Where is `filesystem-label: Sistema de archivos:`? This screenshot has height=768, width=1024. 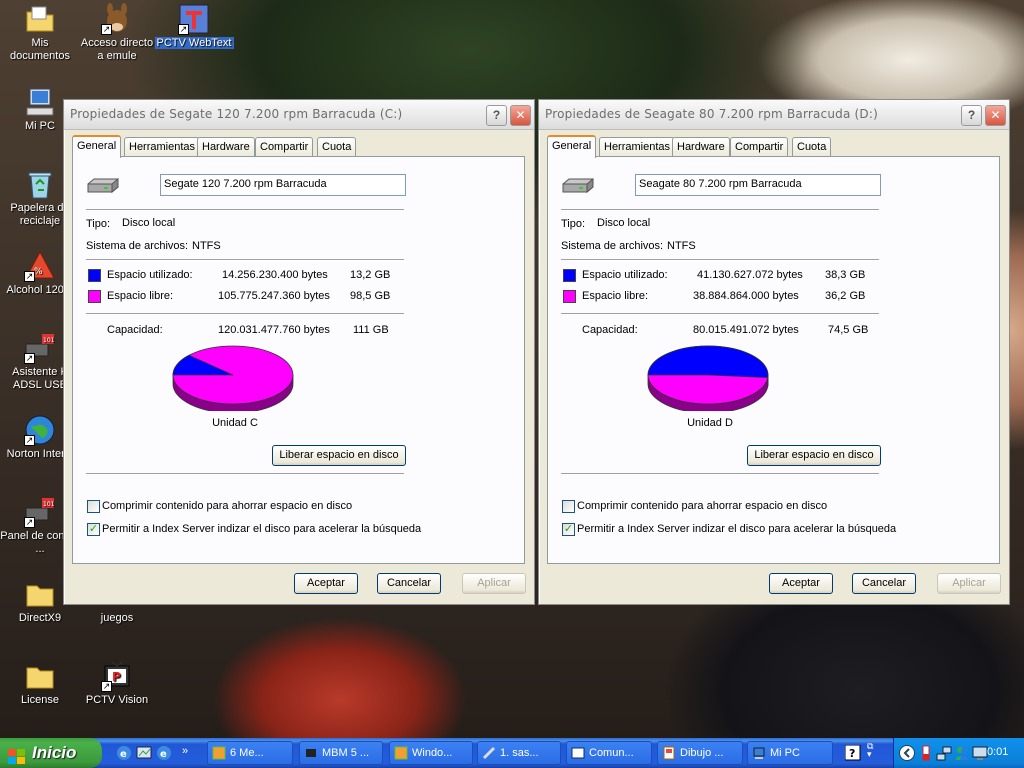 filesystem-label: Sistema de archivos: is located at coordinates (137, 246).